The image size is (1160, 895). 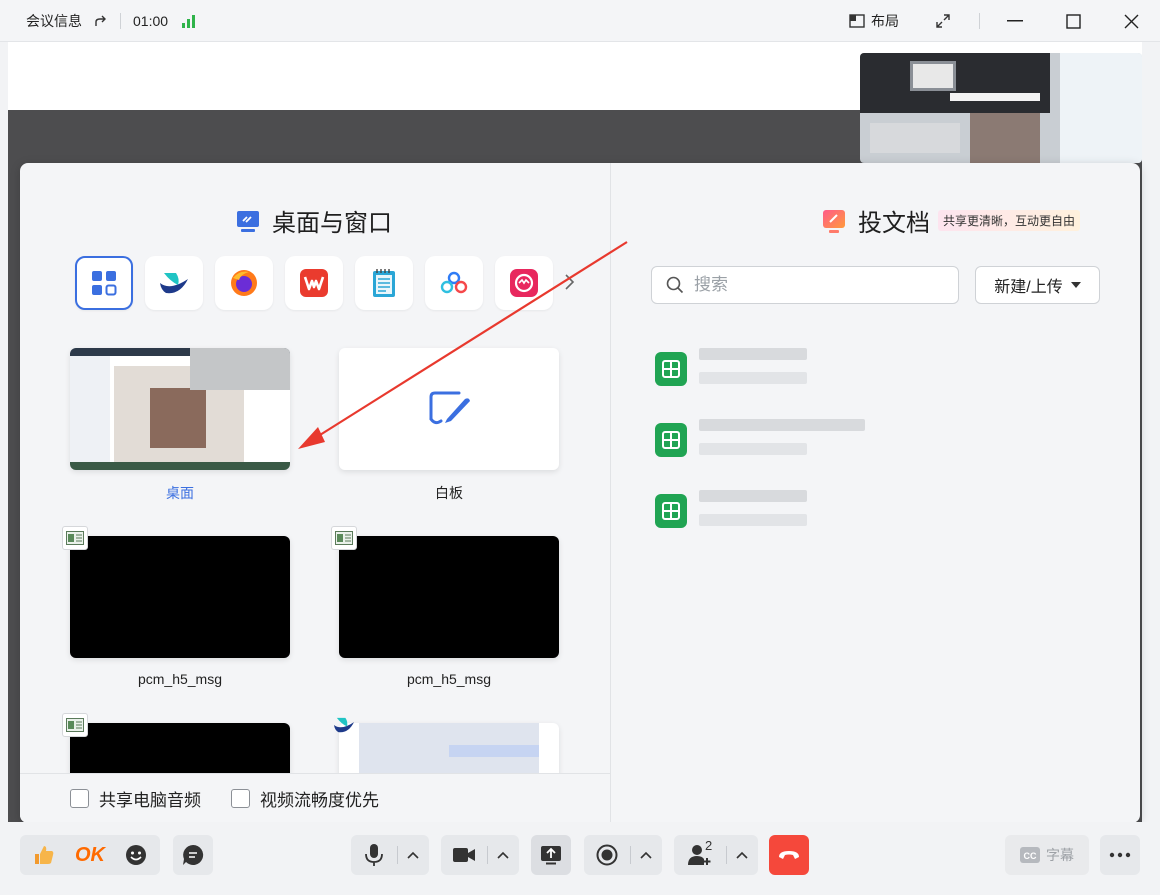 I want to click on notepad-icon, so click(x=384, y=283).